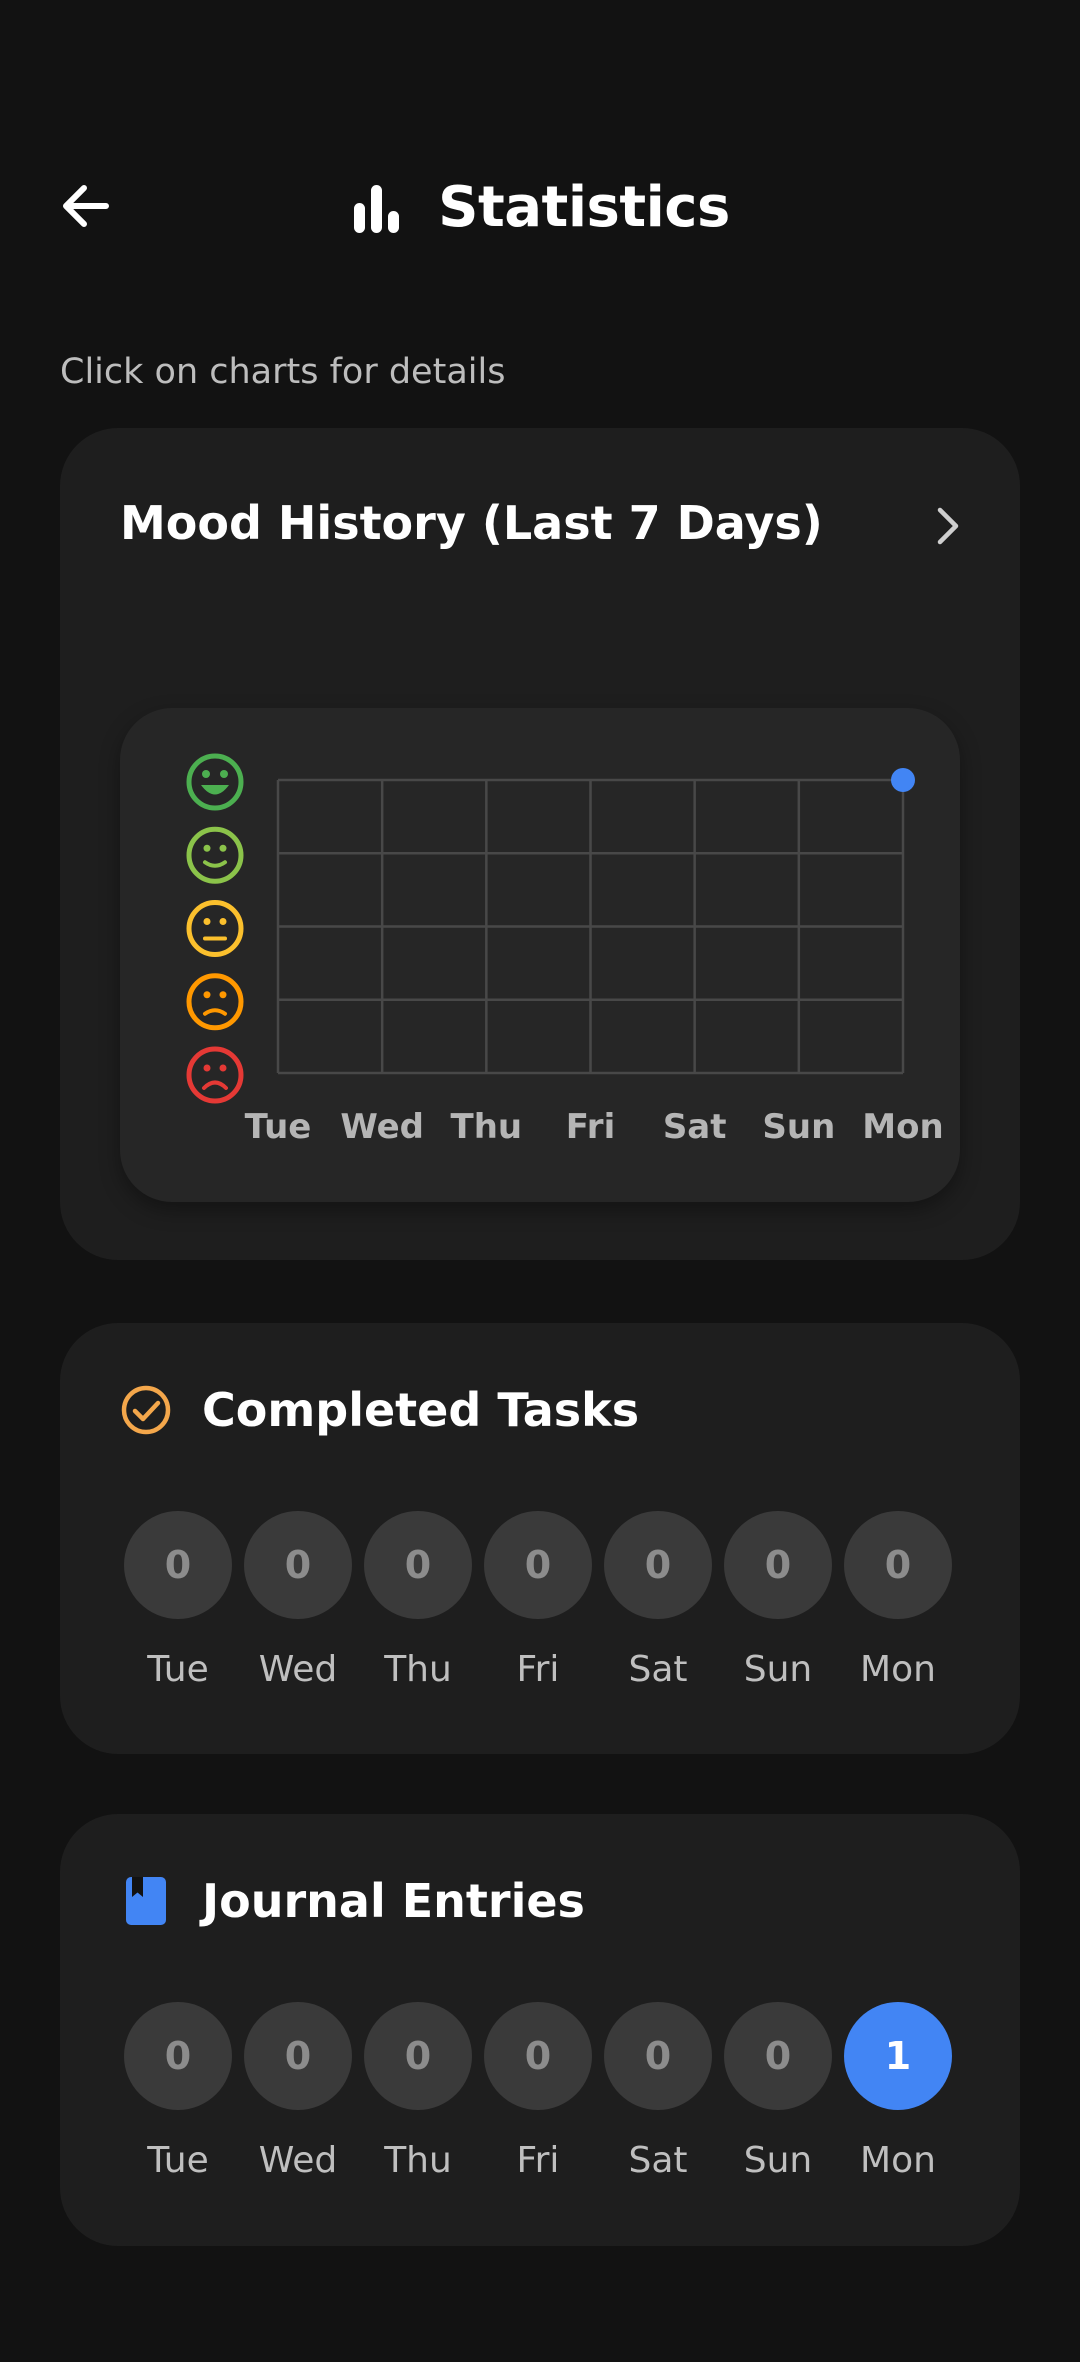 The height and width of the screenshot is (2362, 1080). I want to click on tasks-day-thu: 0 Thu, so click(418, 1600).